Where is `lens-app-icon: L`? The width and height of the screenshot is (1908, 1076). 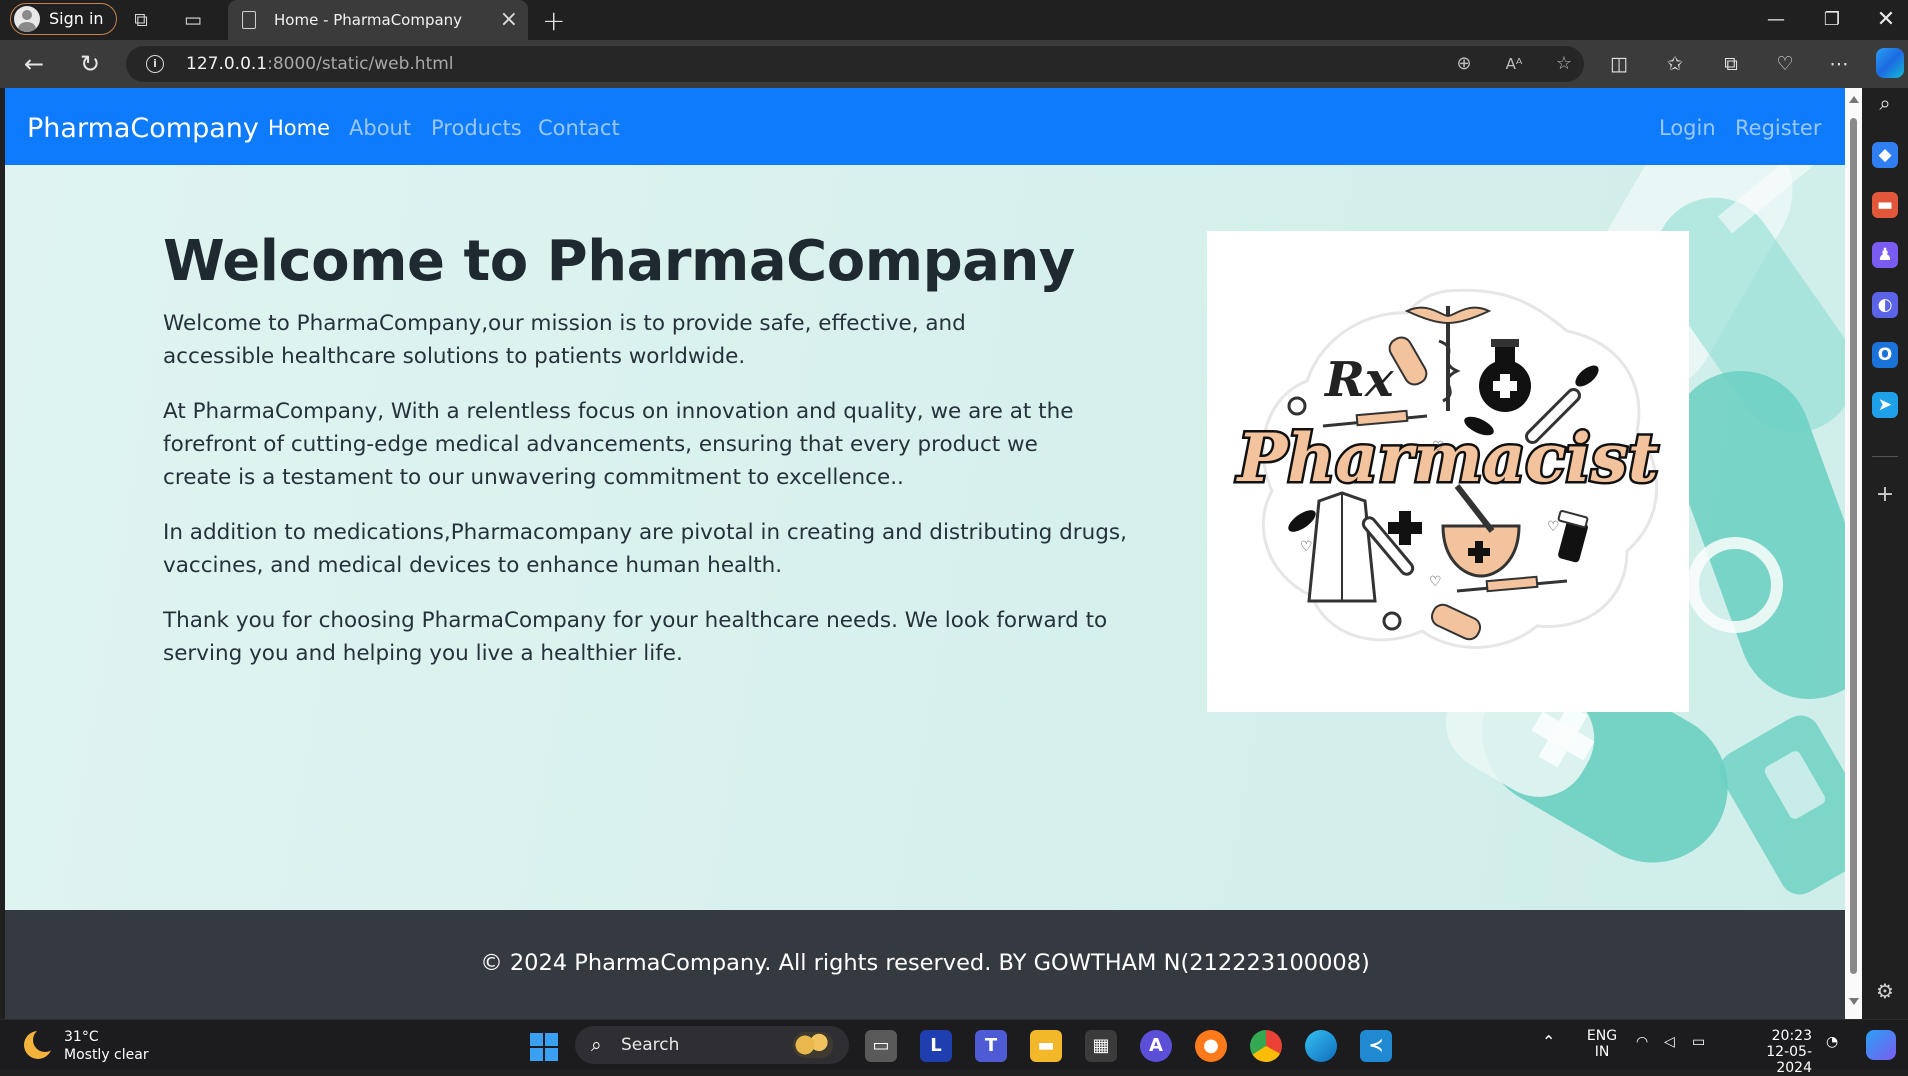 lens-app-icon: L is located at coordinates (936, 1046).